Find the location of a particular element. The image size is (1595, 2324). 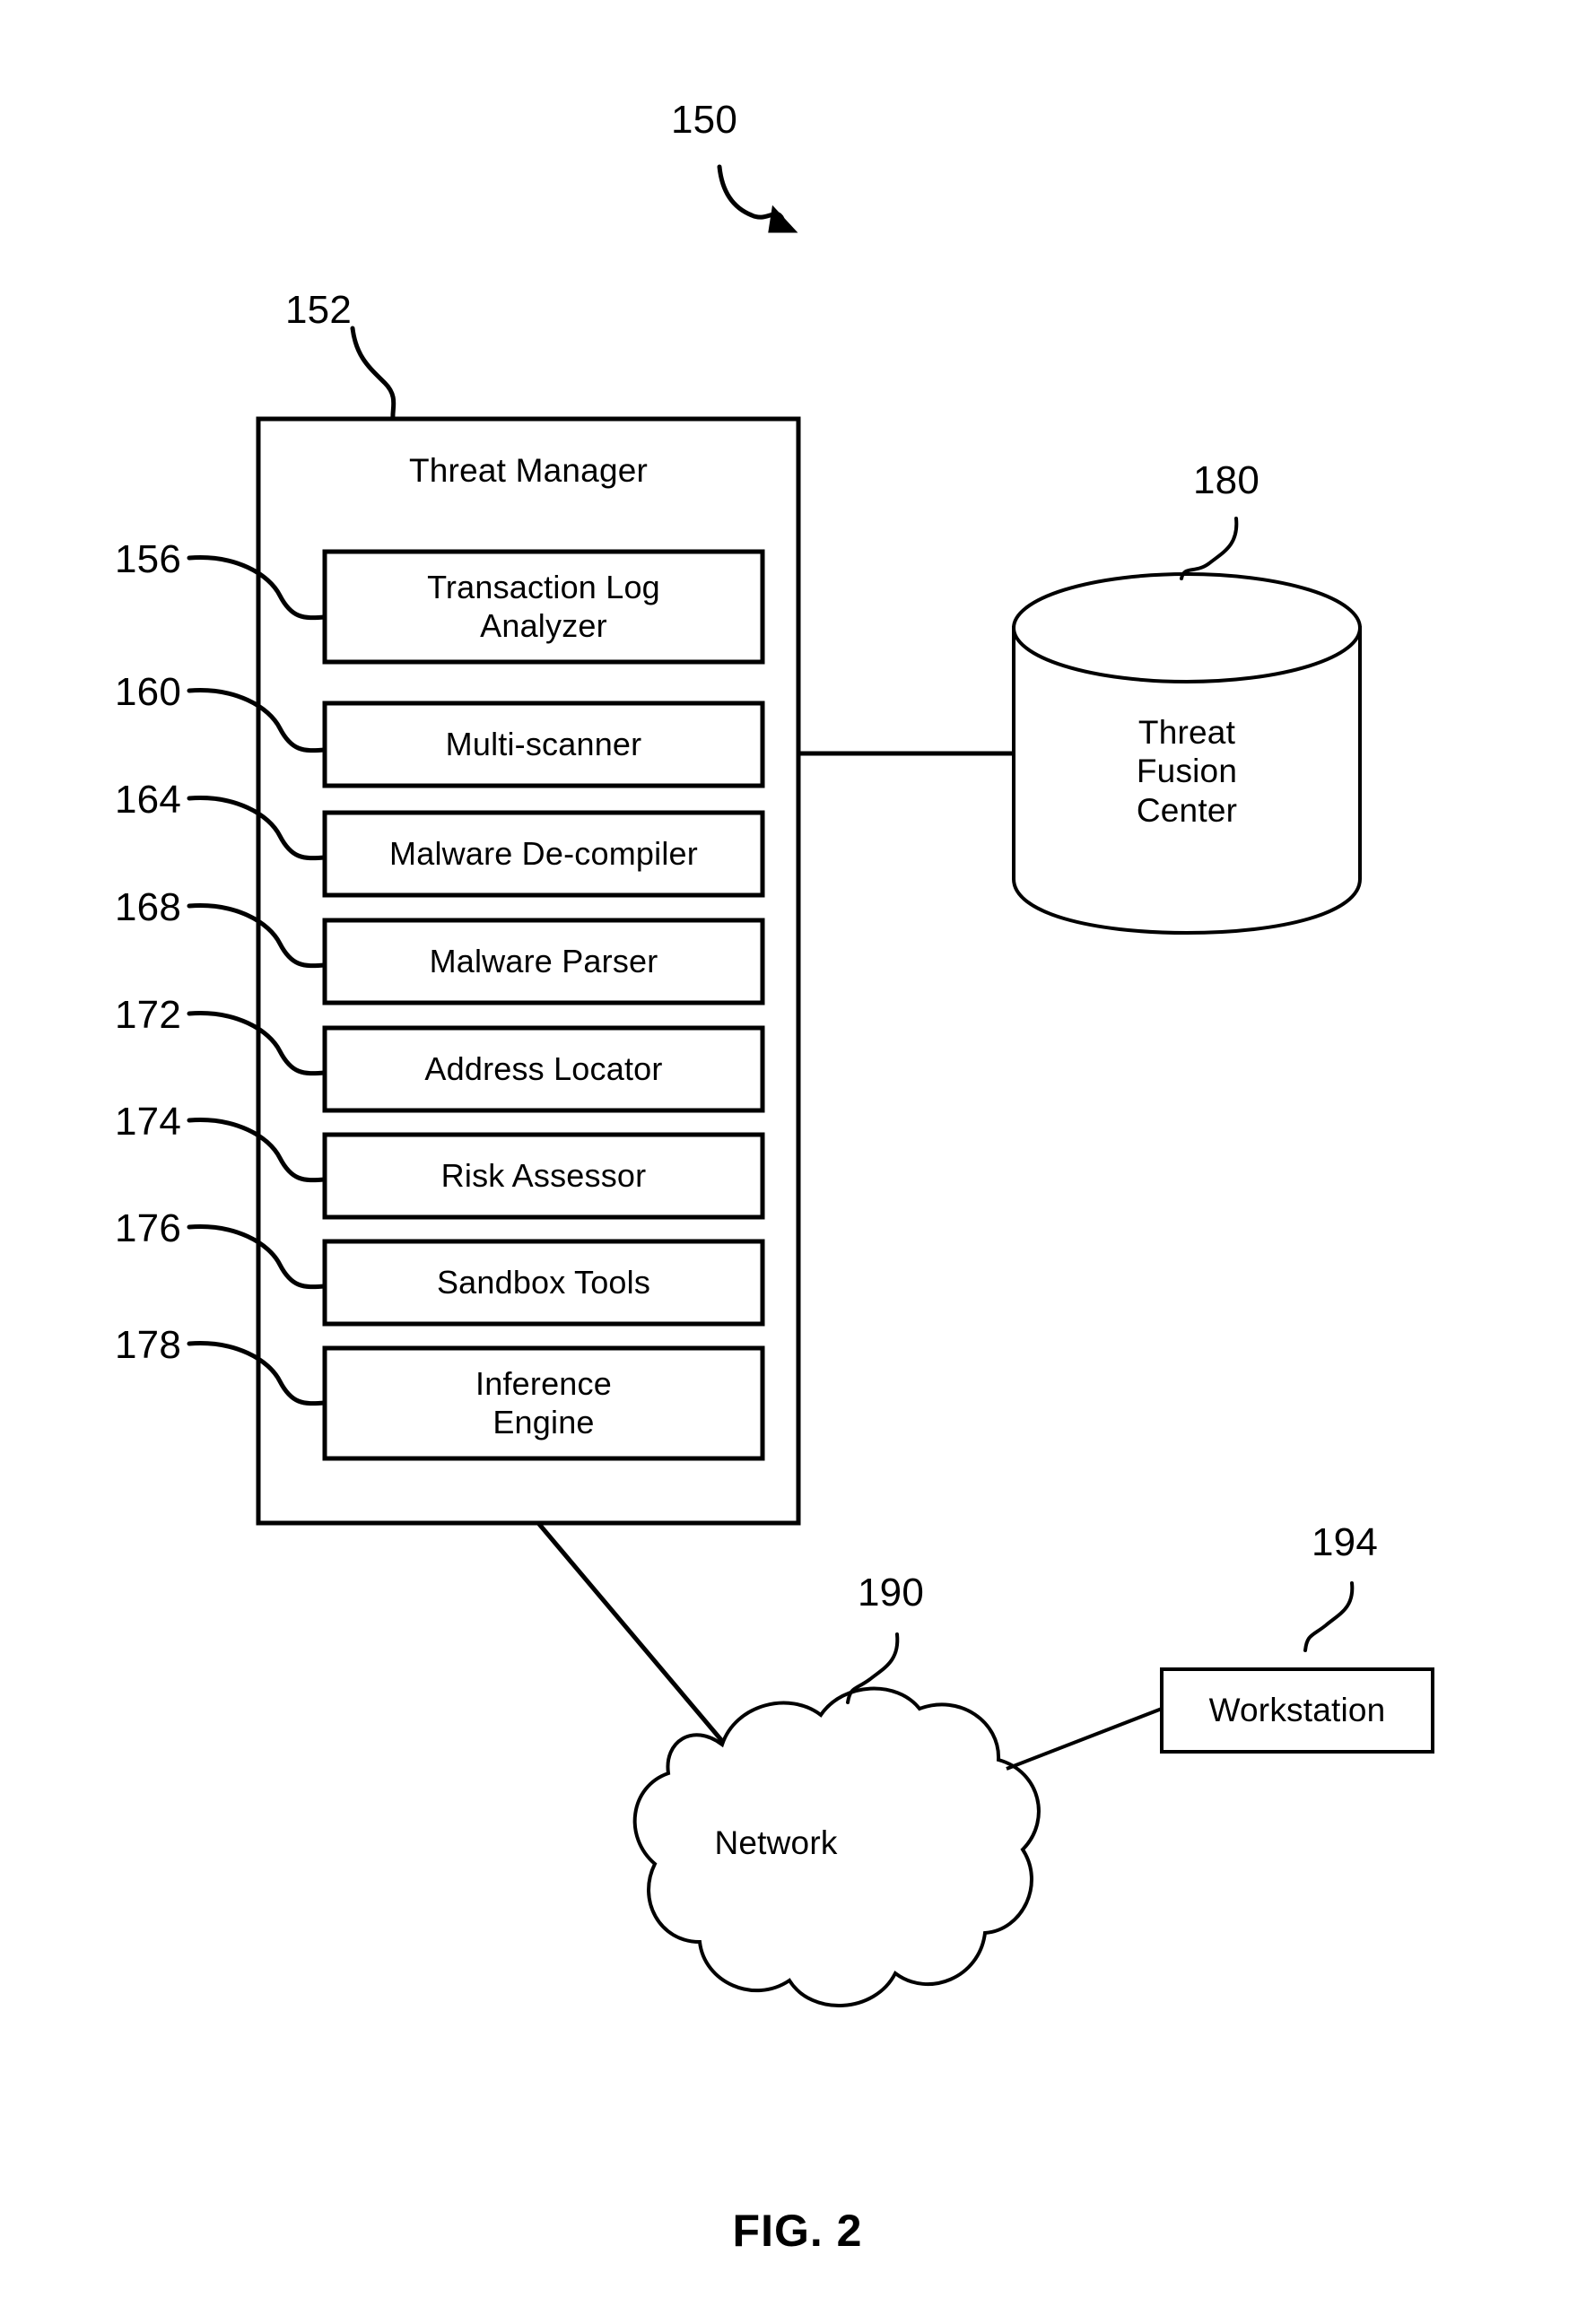

module-label-transaction-log-analyzer: Transaction Log Analyzer is located at coordinates (544, 606).